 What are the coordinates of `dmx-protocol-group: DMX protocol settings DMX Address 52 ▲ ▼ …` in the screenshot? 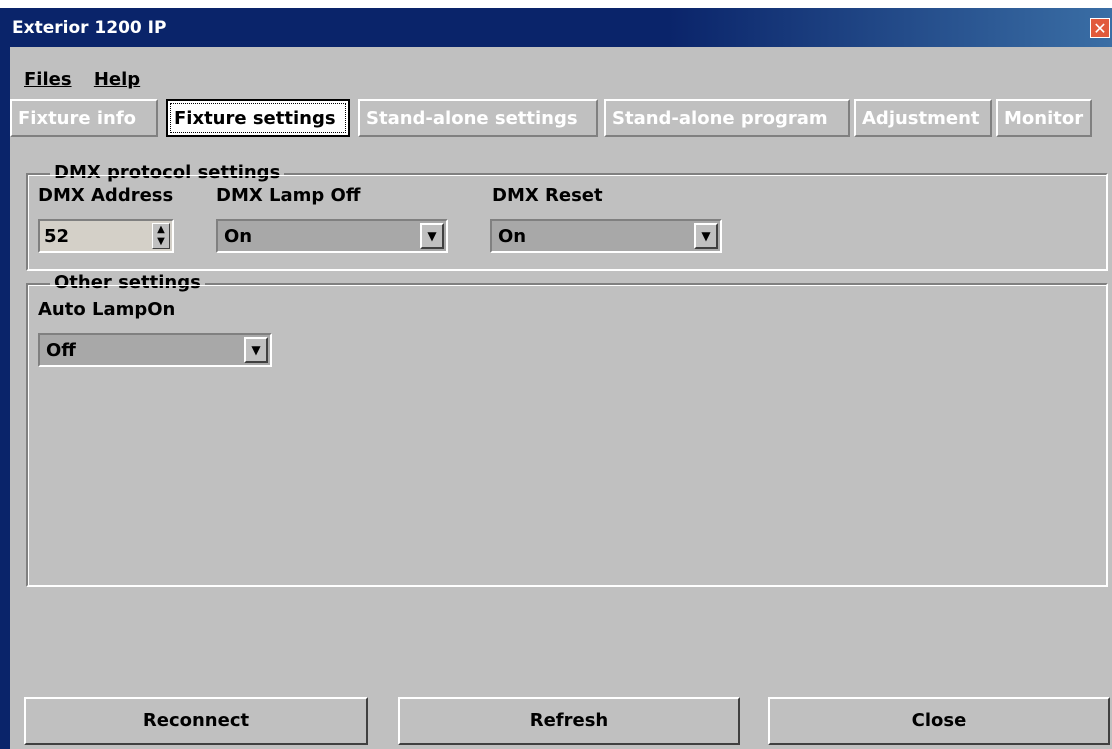 It's located at (567, 216).